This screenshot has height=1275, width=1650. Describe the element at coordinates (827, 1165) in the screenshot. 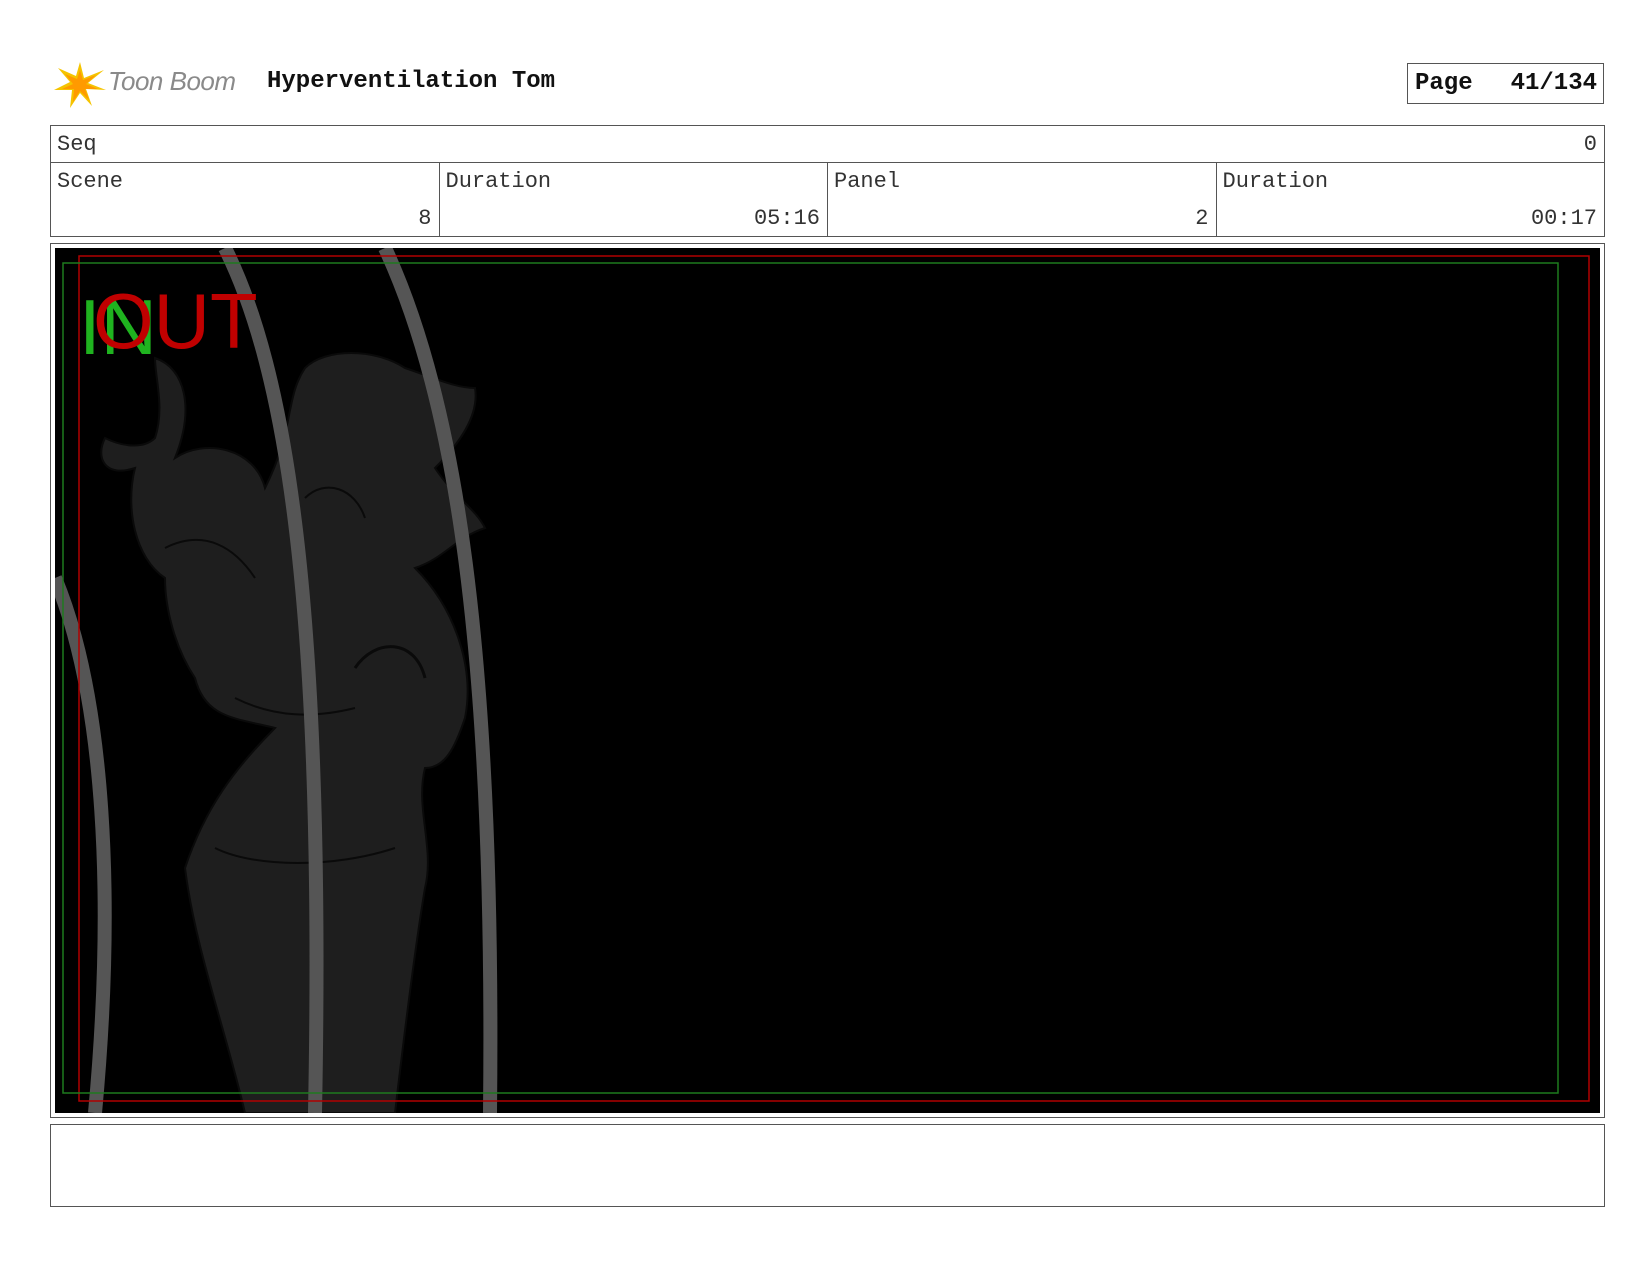

I see `caption-box` at that location.